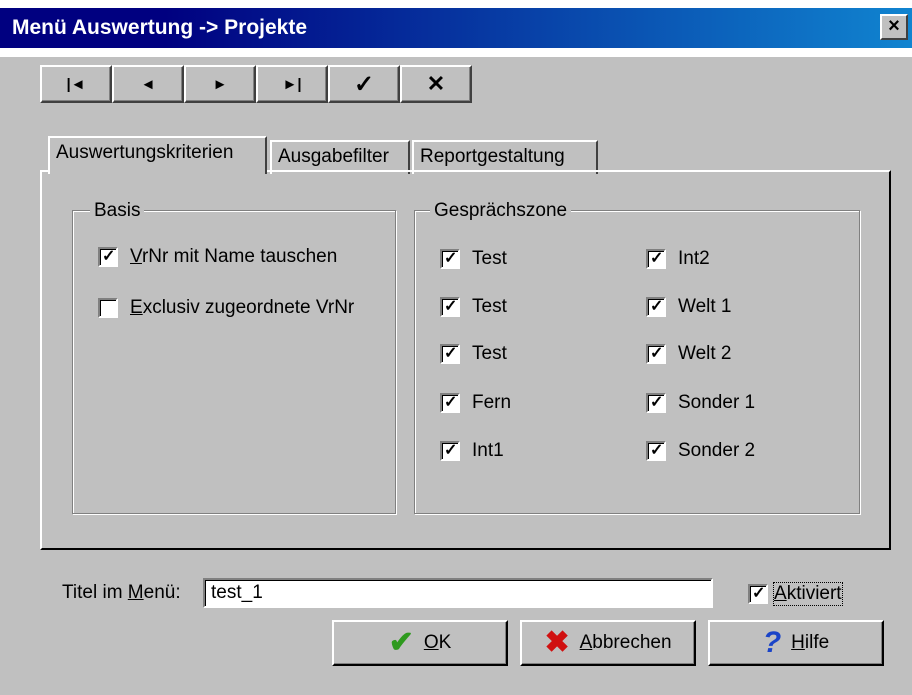 The image size is (912, 695). Describe the element at coordinates (501, 211) in the screenshot. I see `gespraechszone-legend: Gesprächszone` at that location.